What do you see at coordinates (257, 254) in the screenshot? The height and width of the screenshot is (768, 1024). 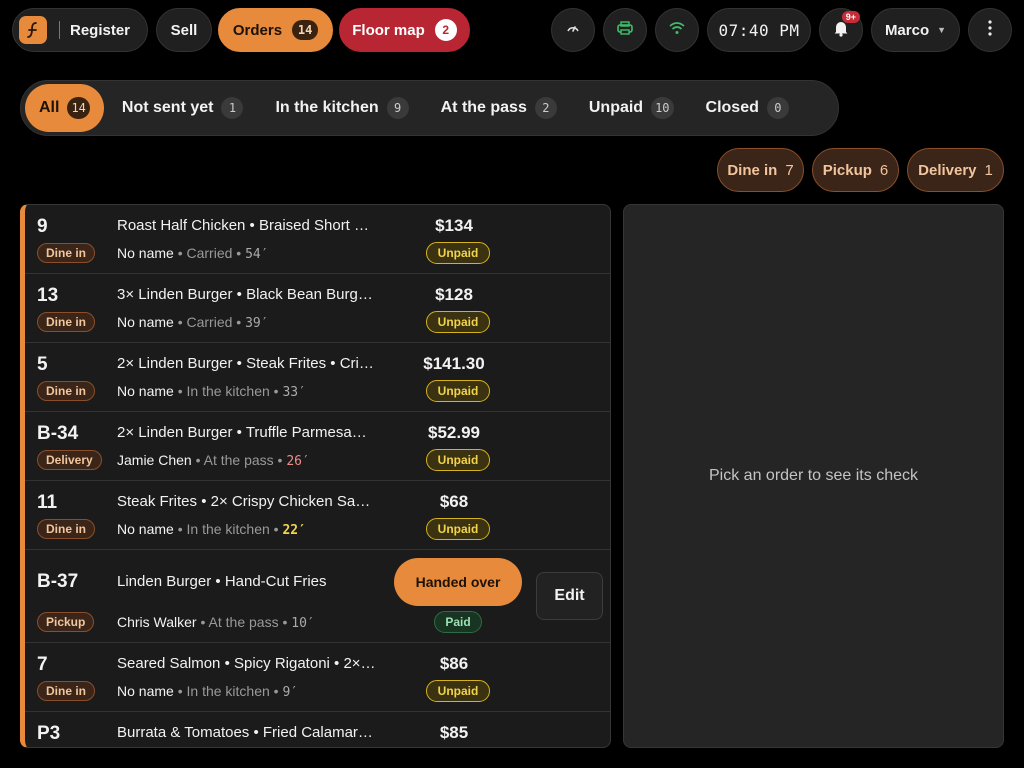 I see `elapsed-time: 54′` at bounding box center [257, 254].